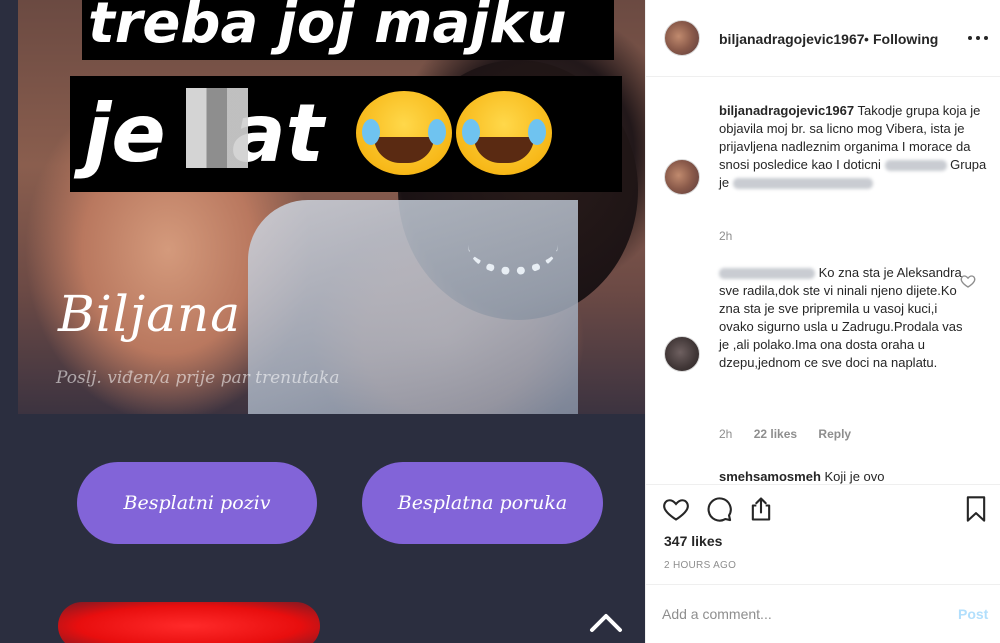 This screenshot has height=643, width=1000. Describe the element at coordinates (834, 434) in the screenshot. I see `reply-button: Reply` at that location.